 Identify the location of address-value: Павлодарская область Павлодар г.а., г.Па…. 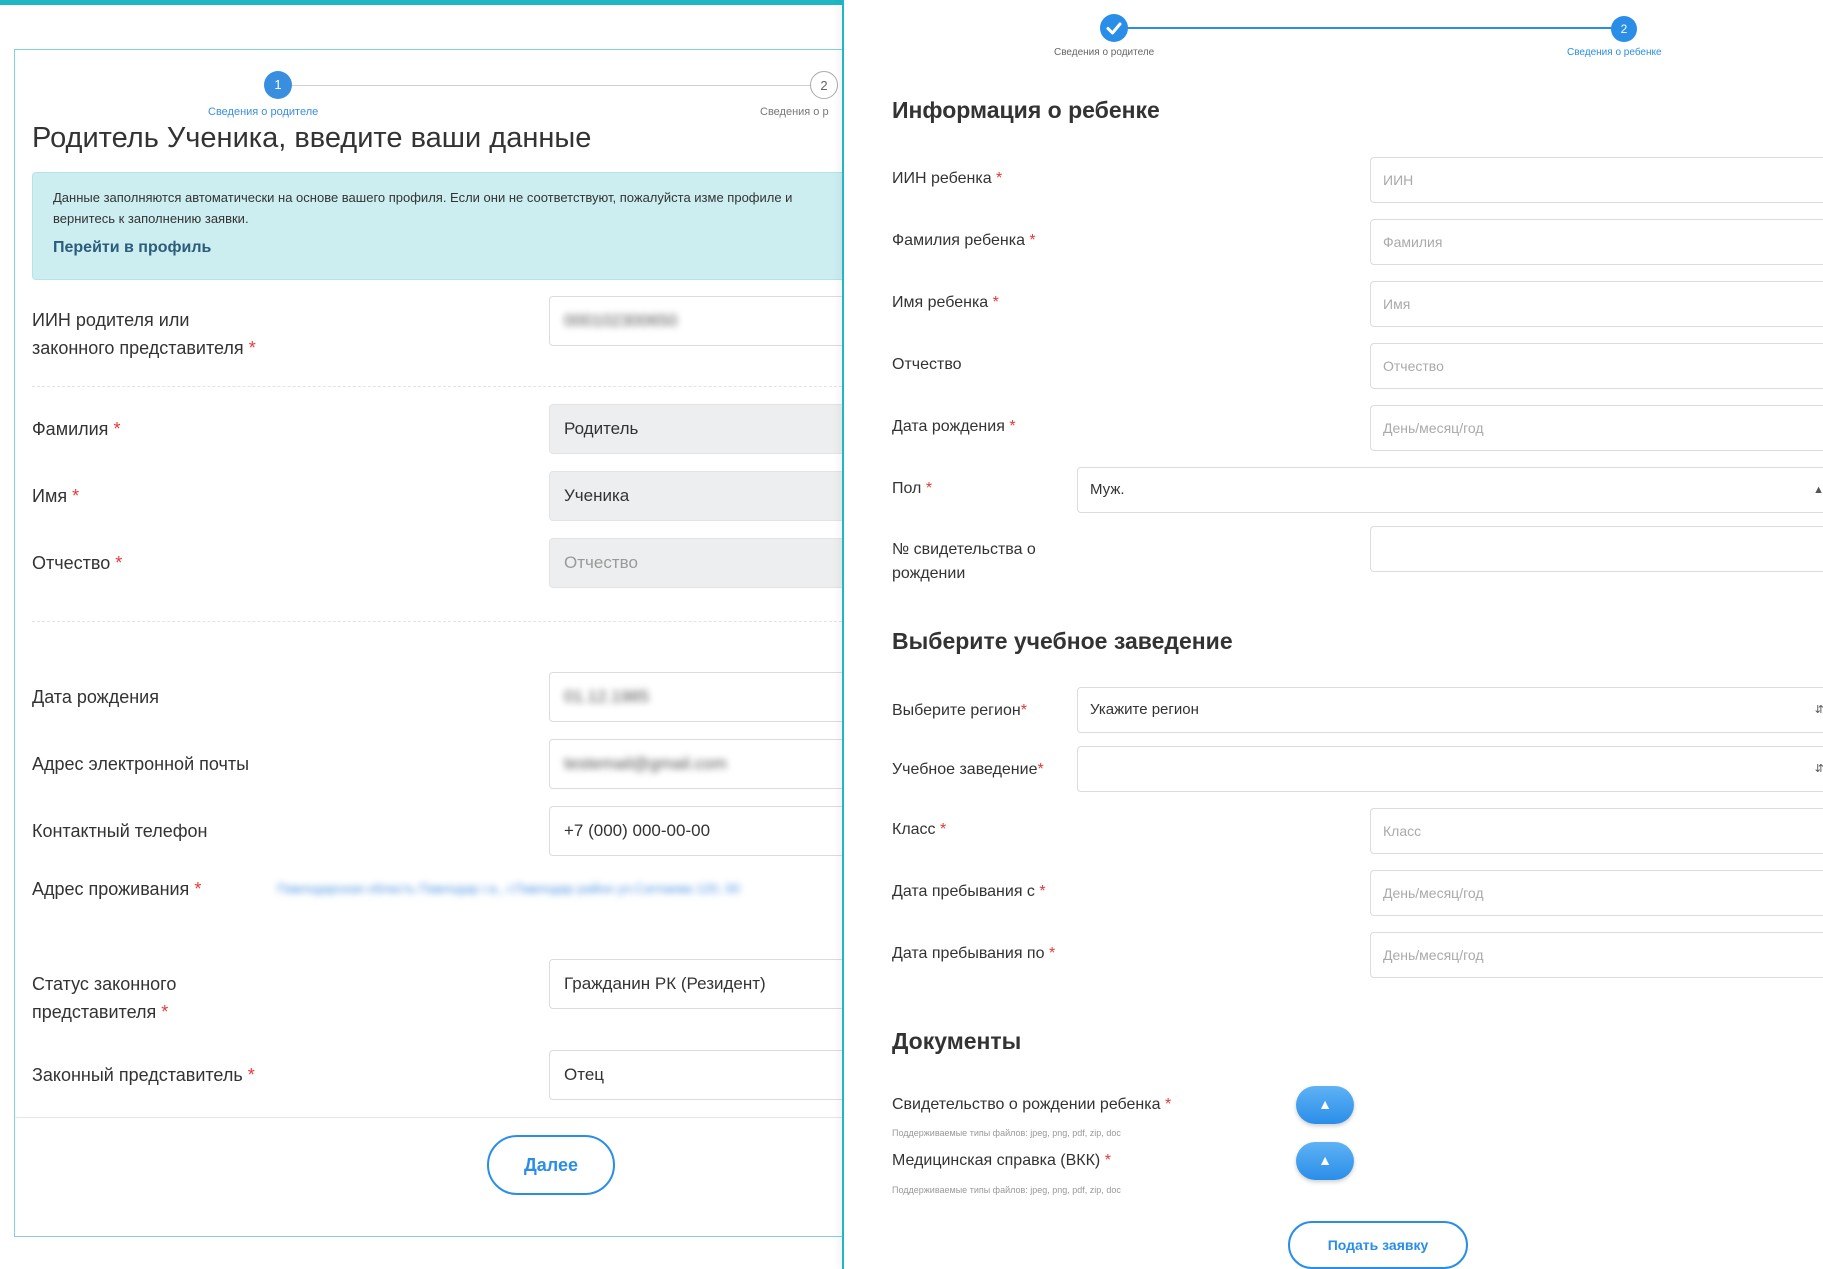
(508, 888).